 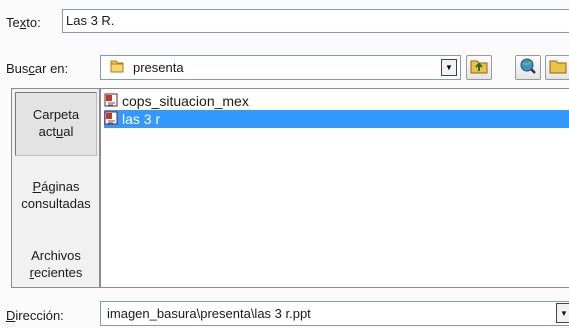 I want to click on places-item-label: Carpeta, so click(x=56, y=114).